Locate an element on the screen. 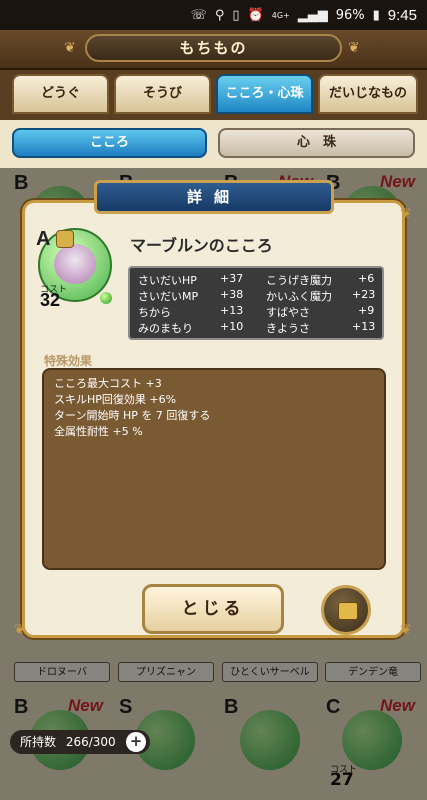 Image resolution: width=427 pixels, height=800 pixels. stat-value: +6 is located at coordinates (366, 278).